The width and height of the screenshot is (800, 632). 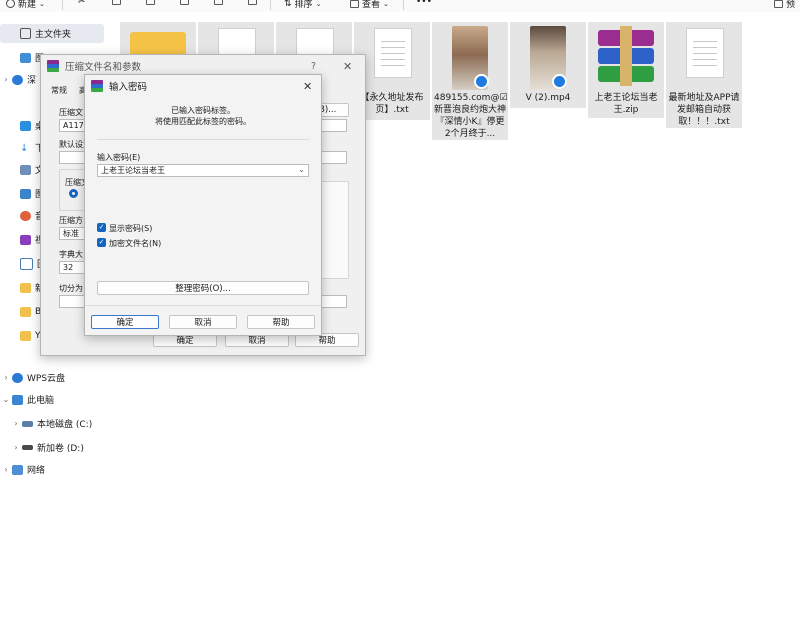 What do you see at coordinates (400, 6) in the screenshot?
I see `command-bar: 新建 ⌄ ✂ ⇅ 排序 ⌄ 查看 ⌄ ••• 预` at bounding box center [400, 6].